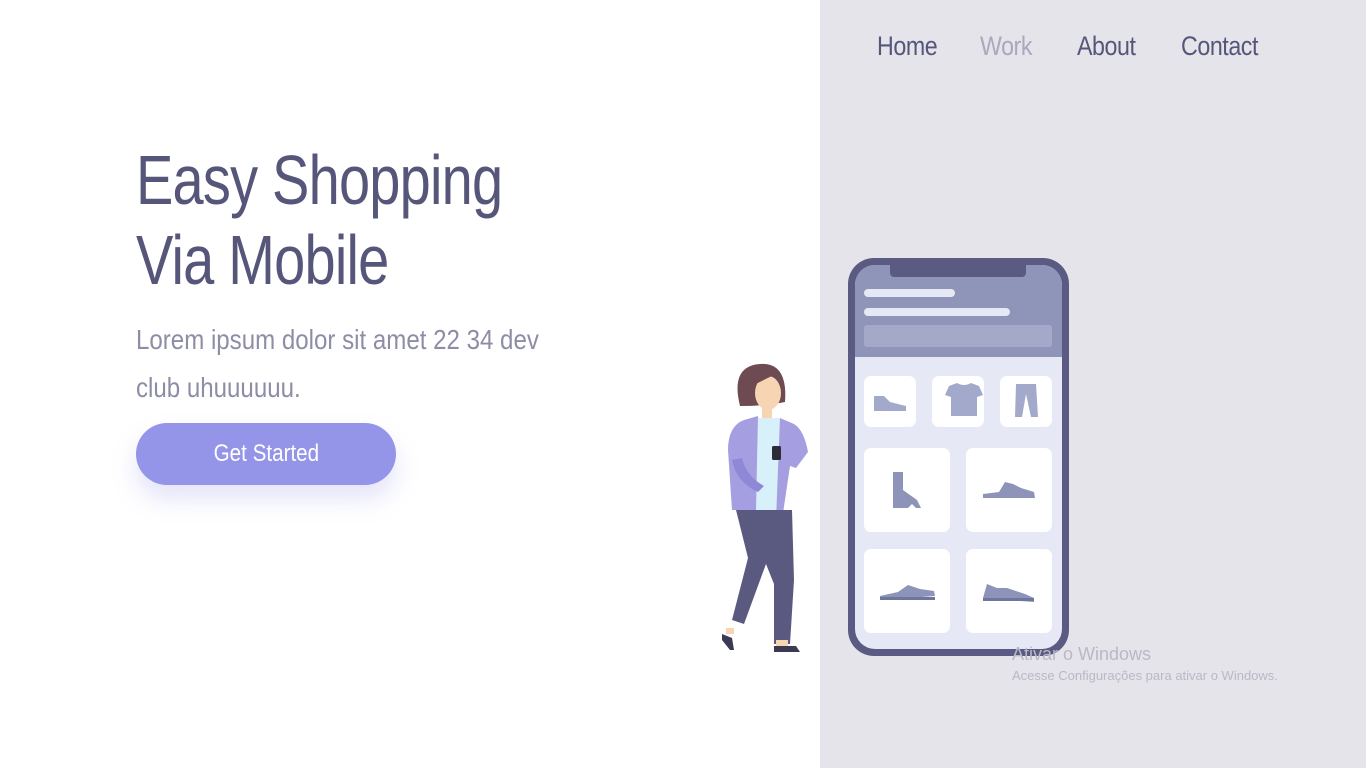 The height and width of the screenshot is (768, 1366). Describe the element at coordinates (319, 180) in the screenshot. I see `hero-title-line-1: Easy Shopping` at that location.